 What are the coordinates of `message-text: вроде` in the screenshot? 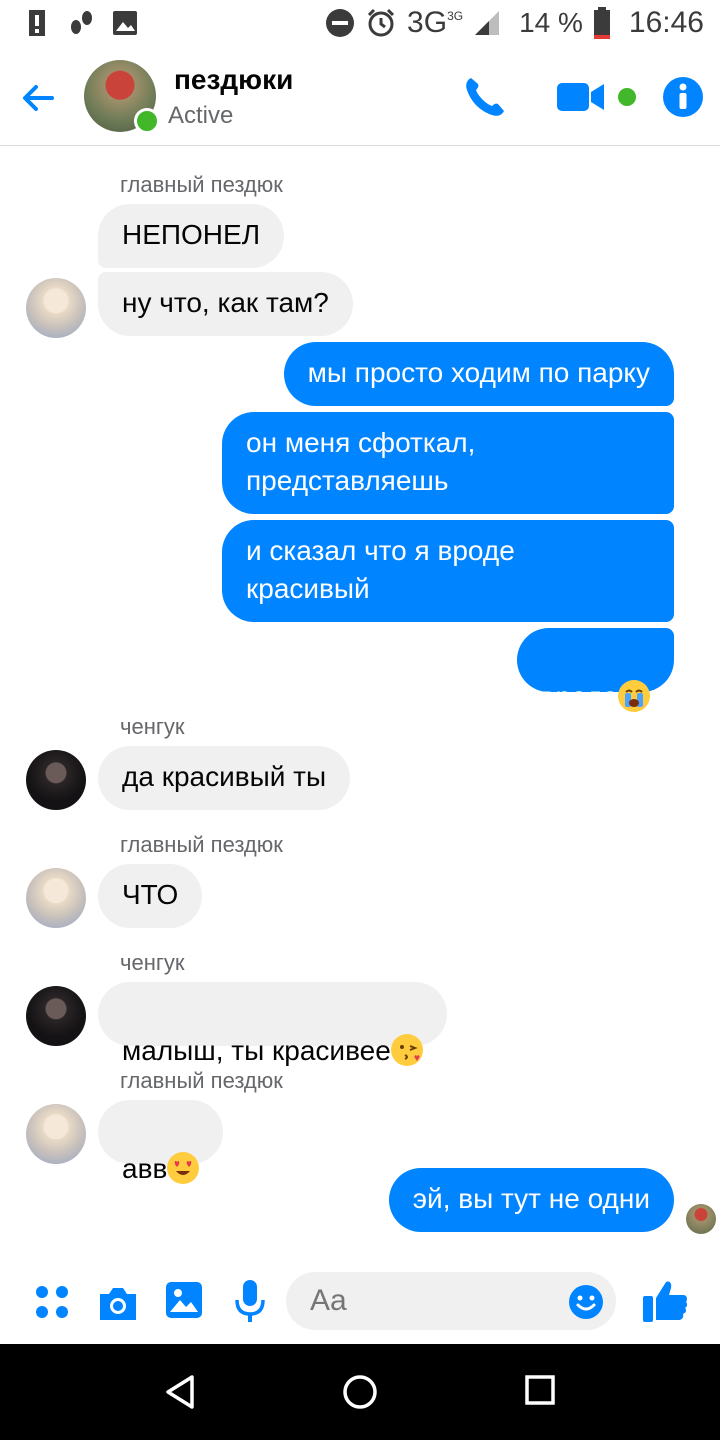 It's located at (579, 696).